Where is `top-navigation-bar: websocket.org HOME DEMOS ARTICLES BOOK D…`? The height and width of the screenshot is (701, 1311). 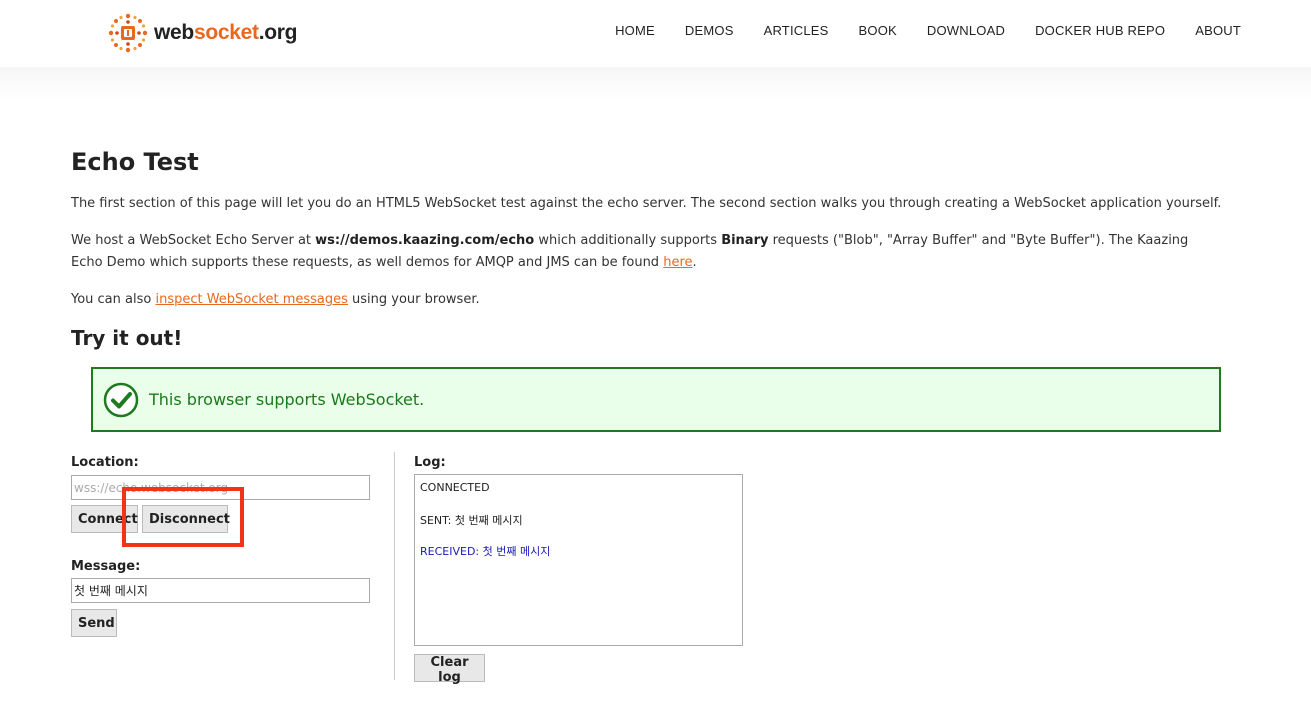 top-navigation-bar: websocket.org HOME DEMOS ARTICLES BOOK D… is located at coordinates (655, 33).